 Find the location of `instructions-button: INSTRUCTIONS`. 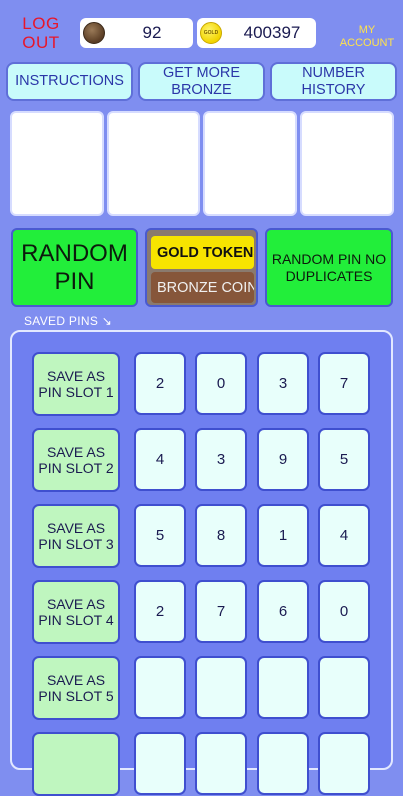

instructions-button: INSTRUCTIONS is located at coordinates (69, 81).